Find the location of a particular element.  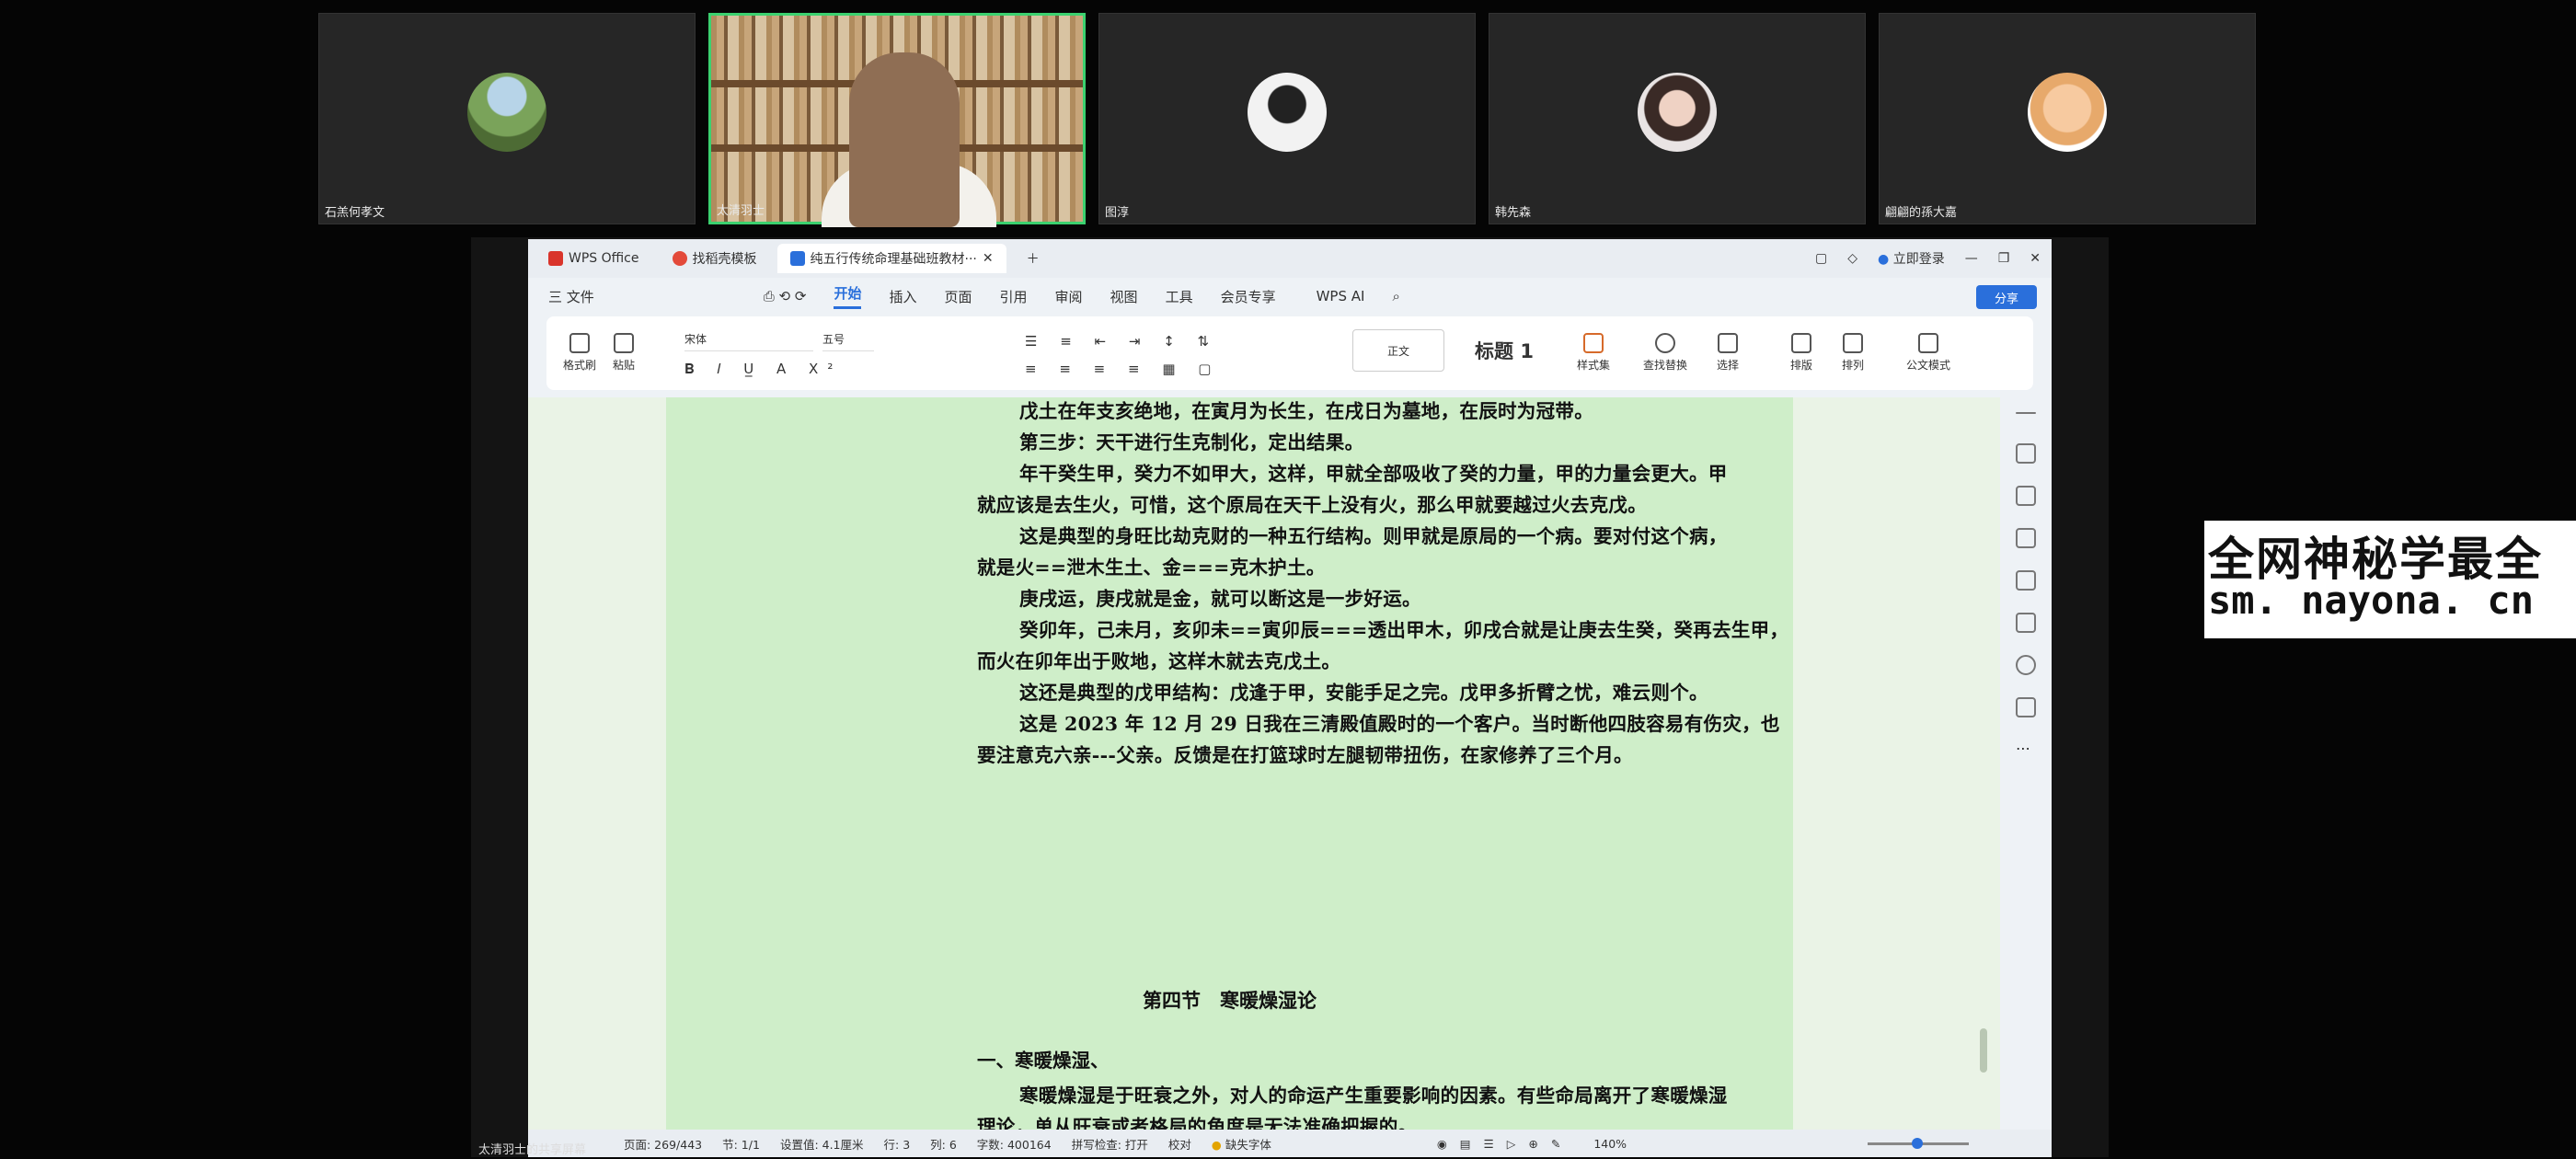

minimize-icon: — is located at coordinates (1971, 258).